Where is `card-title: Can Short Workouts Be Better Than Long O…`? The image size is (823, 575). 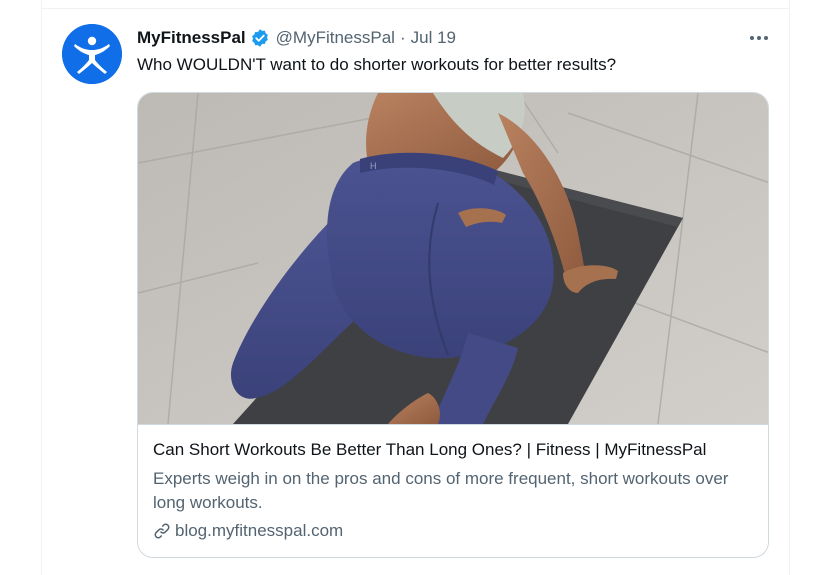
card-title: Can Short Workouts Be Better Than Long O… is located at coordinates (429, 450).